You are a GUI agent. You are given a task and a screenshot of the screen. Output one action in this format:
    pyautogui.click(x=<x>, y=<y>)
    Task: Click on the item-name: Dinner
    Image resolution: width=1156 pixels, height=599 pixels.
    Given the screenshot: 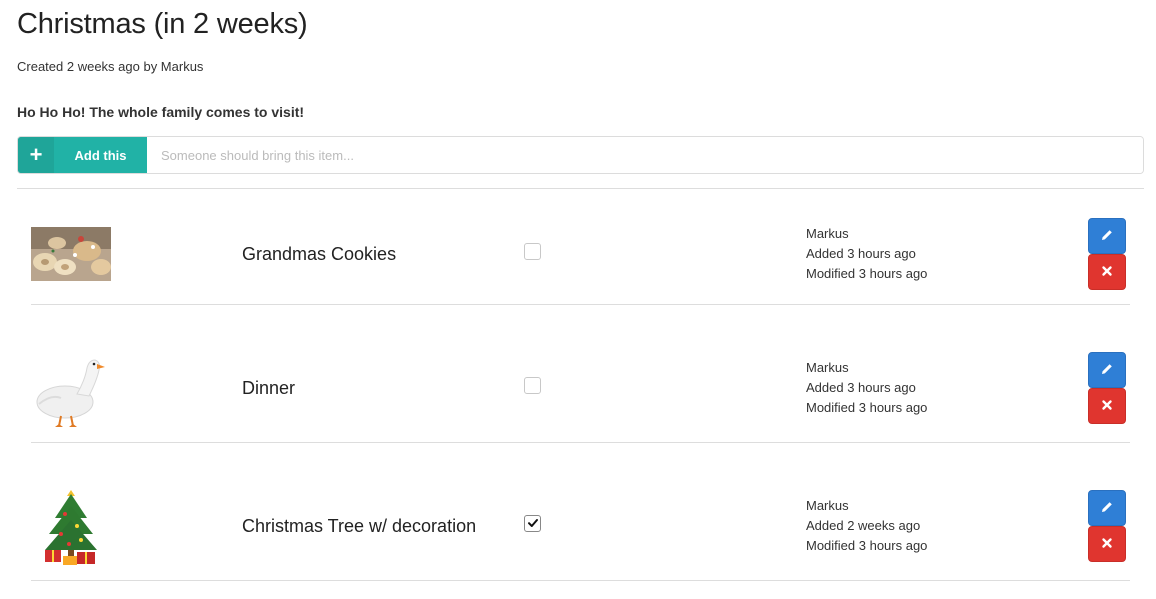 What is the action you would take?
    pyautogui.click(x=269, y=388)
    